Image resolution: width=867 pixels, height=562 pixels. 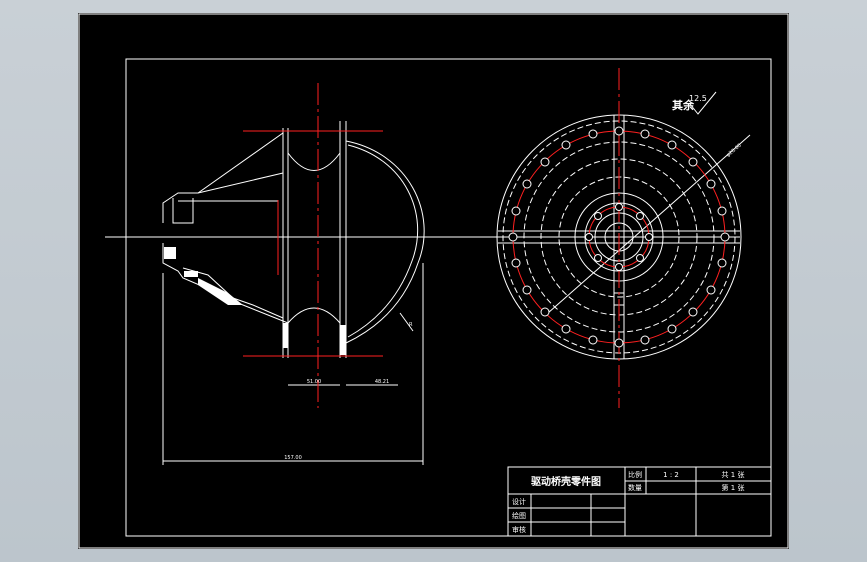 I want to click on bowl-inner, so click(x=383, y=241).